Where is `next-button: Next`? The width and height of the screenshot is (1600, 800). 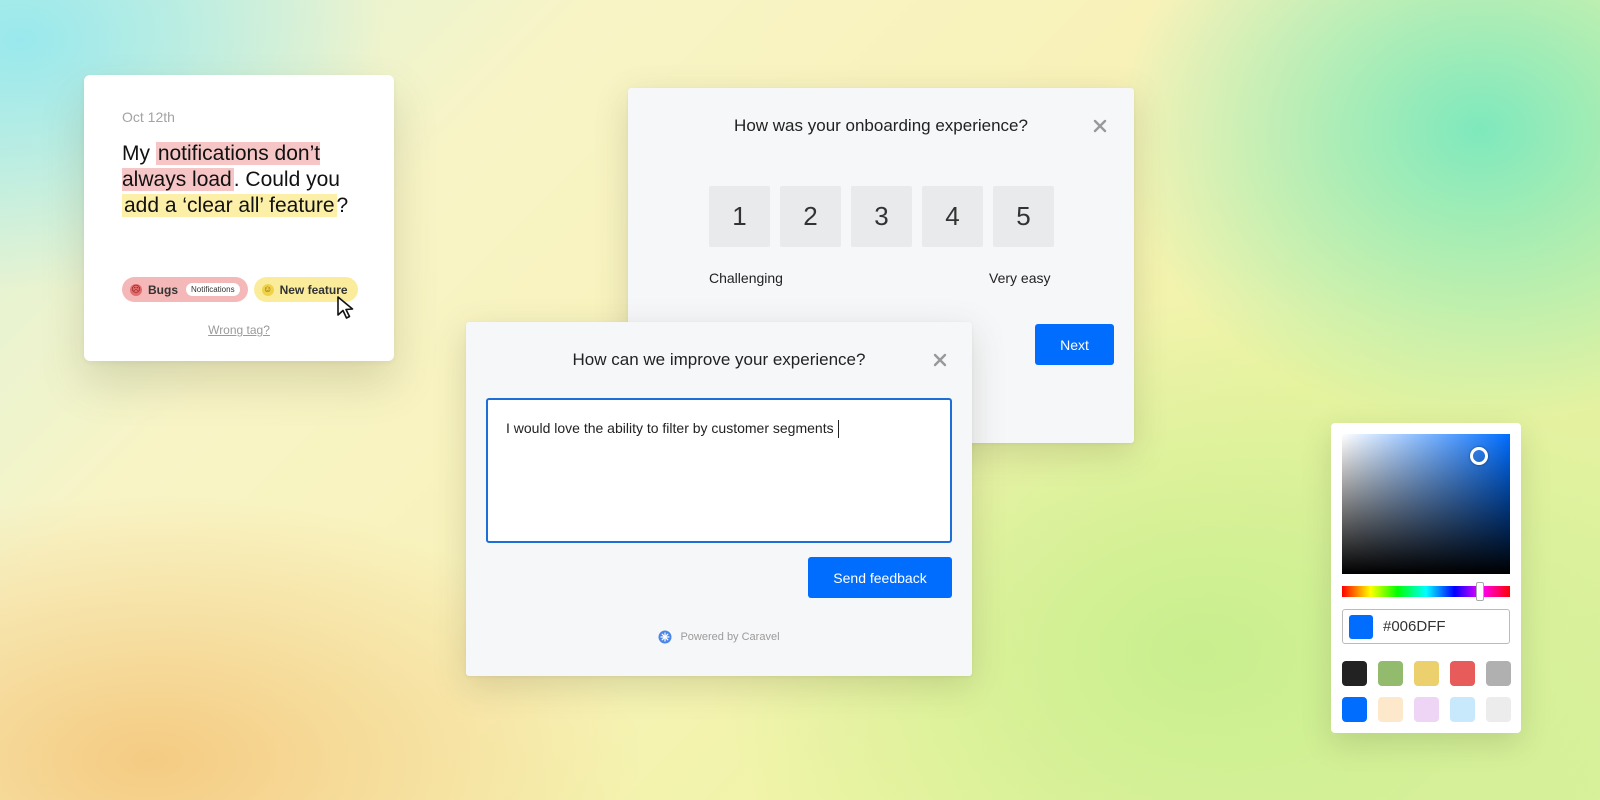 next-button: Next is located at coordinates (1074, 344).